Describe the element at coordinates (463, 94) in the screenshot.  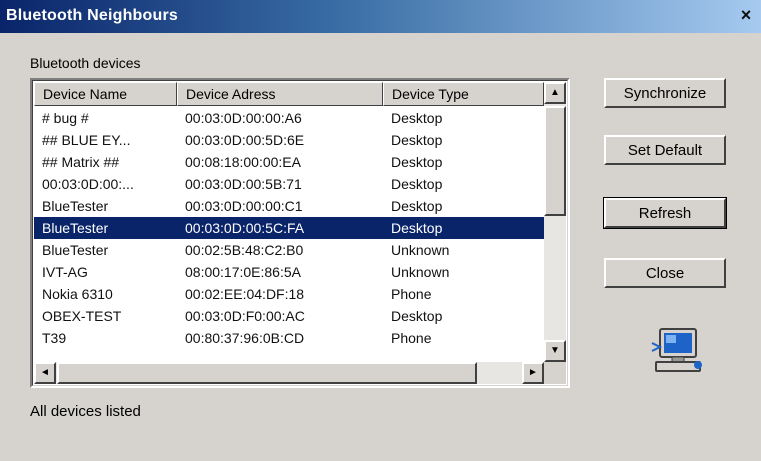
I see `column-header-device-type: Device Type` at that location.